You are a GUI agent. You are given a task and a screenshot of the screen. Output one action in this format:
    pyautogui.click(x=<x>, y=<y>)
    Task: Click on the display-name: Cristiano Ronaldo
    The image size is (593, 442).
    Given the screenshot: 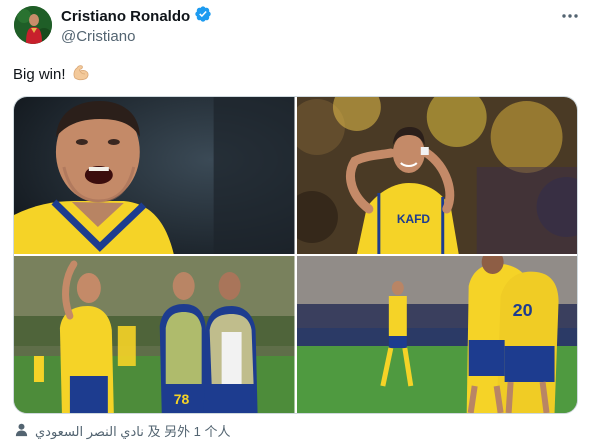 What is the action you would take?
    pyautogui.click(x=125, y=16)
    